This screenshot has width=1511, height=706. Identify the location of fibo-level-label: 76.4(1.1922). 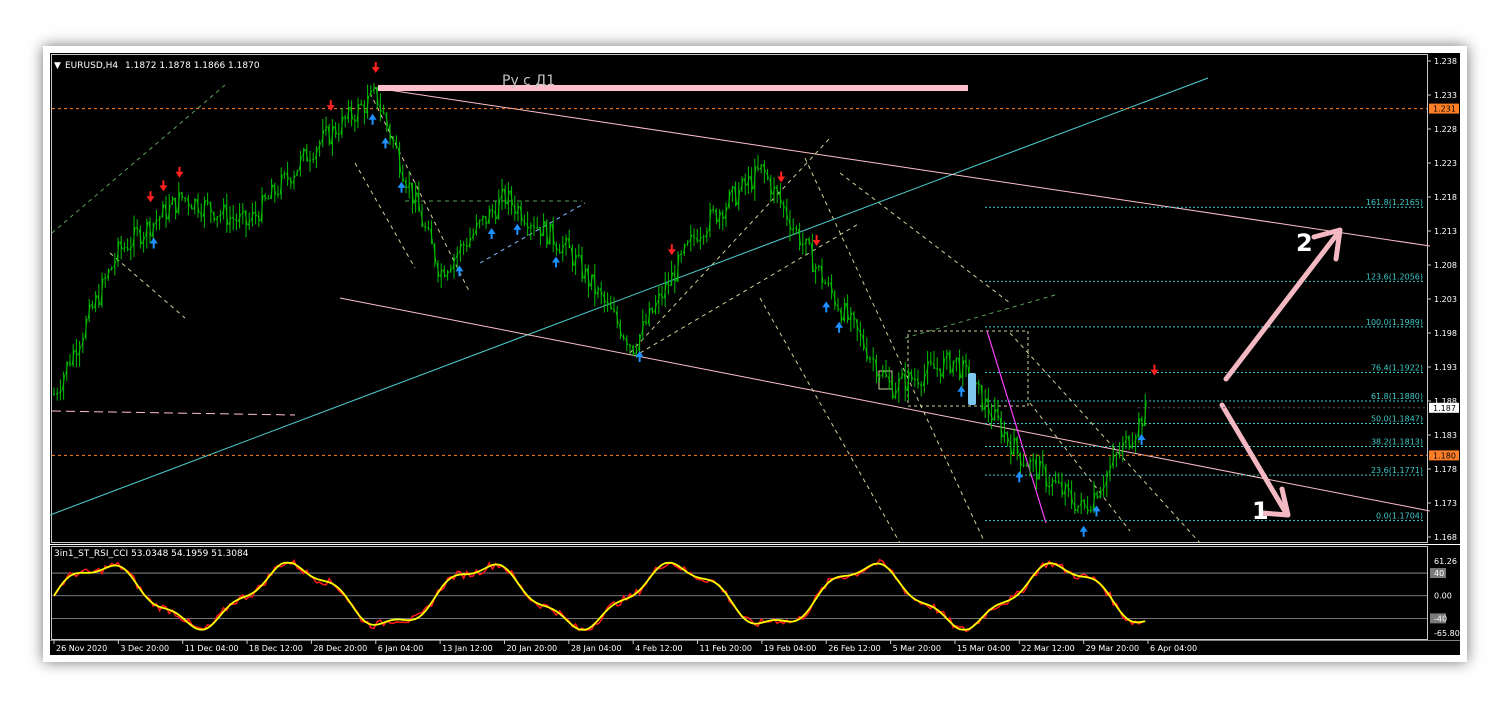
(1397, 367).